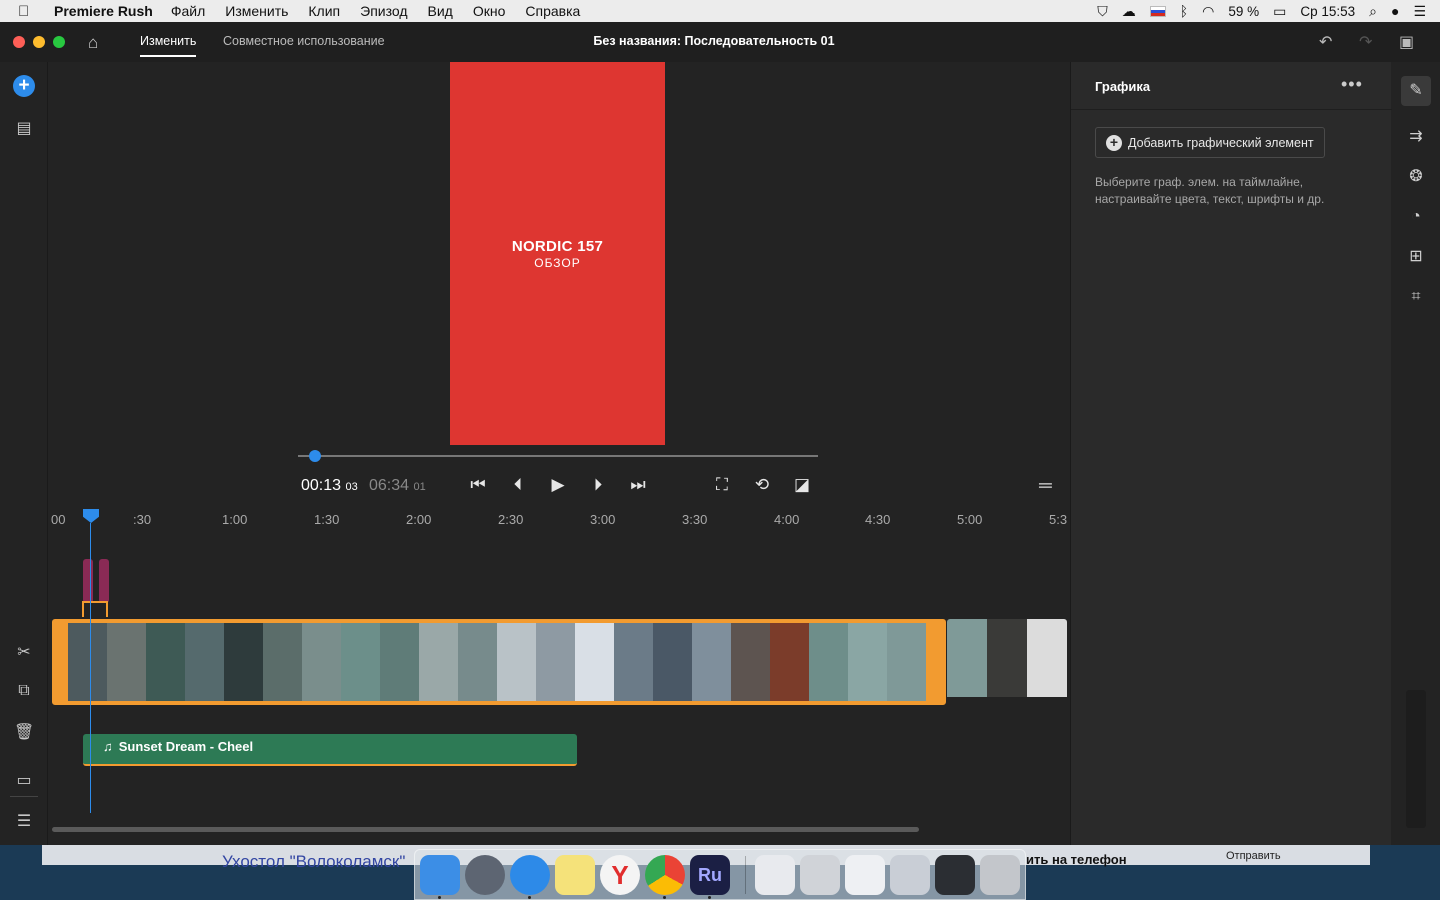  What do you see at coordinates (762, 485) in the screenshot?
I see `loop-icon: ⟲` at bounding box center [762, 485].